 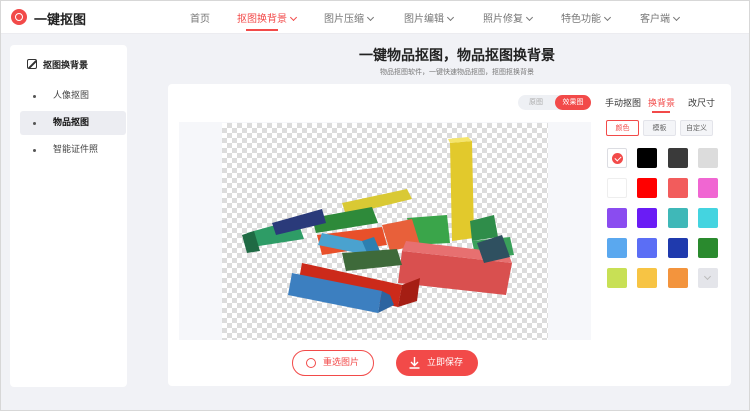 I want to click on sidebar-item-smart-id-photo: 智能证件照, so click(x=73, y=150).